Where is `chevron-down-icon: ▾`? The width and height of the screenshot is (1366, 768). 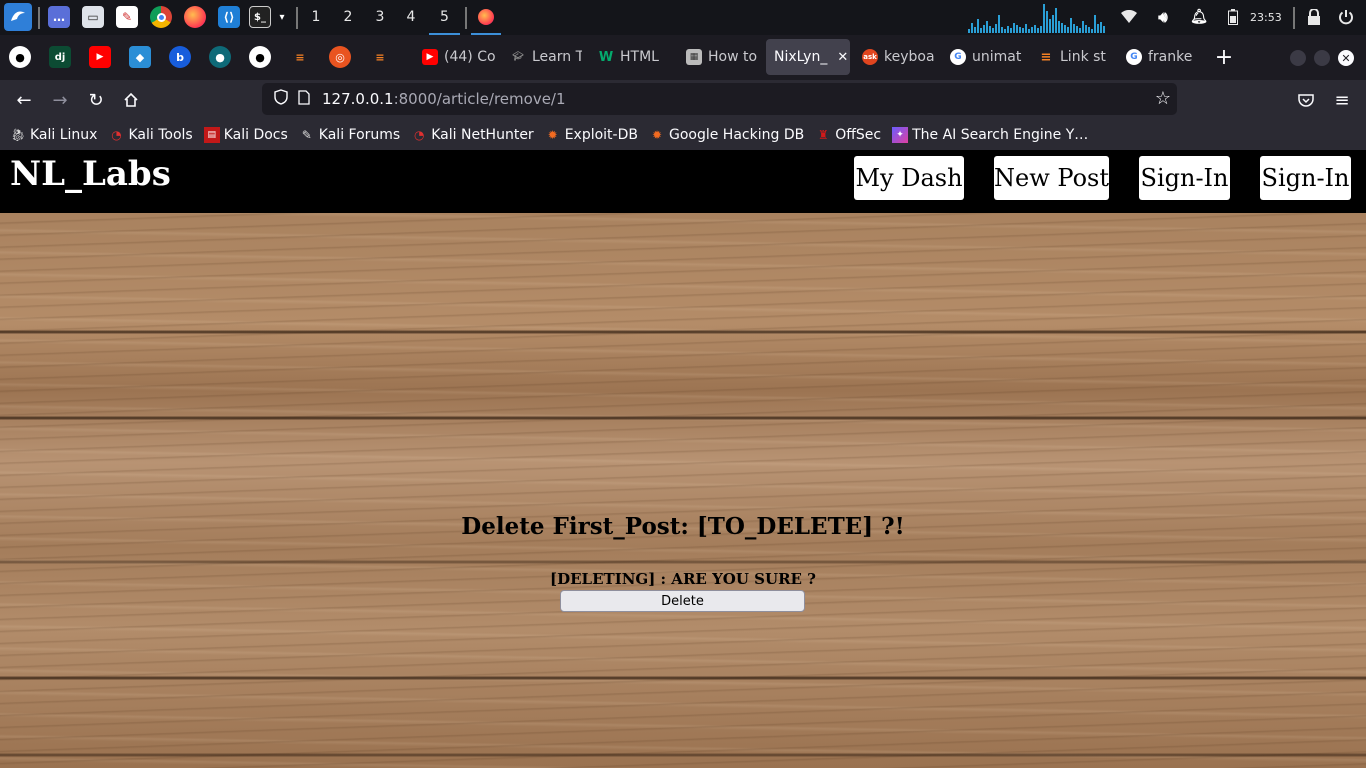
chevron-down-icon: ▾ is located at coordinates (282, 17).